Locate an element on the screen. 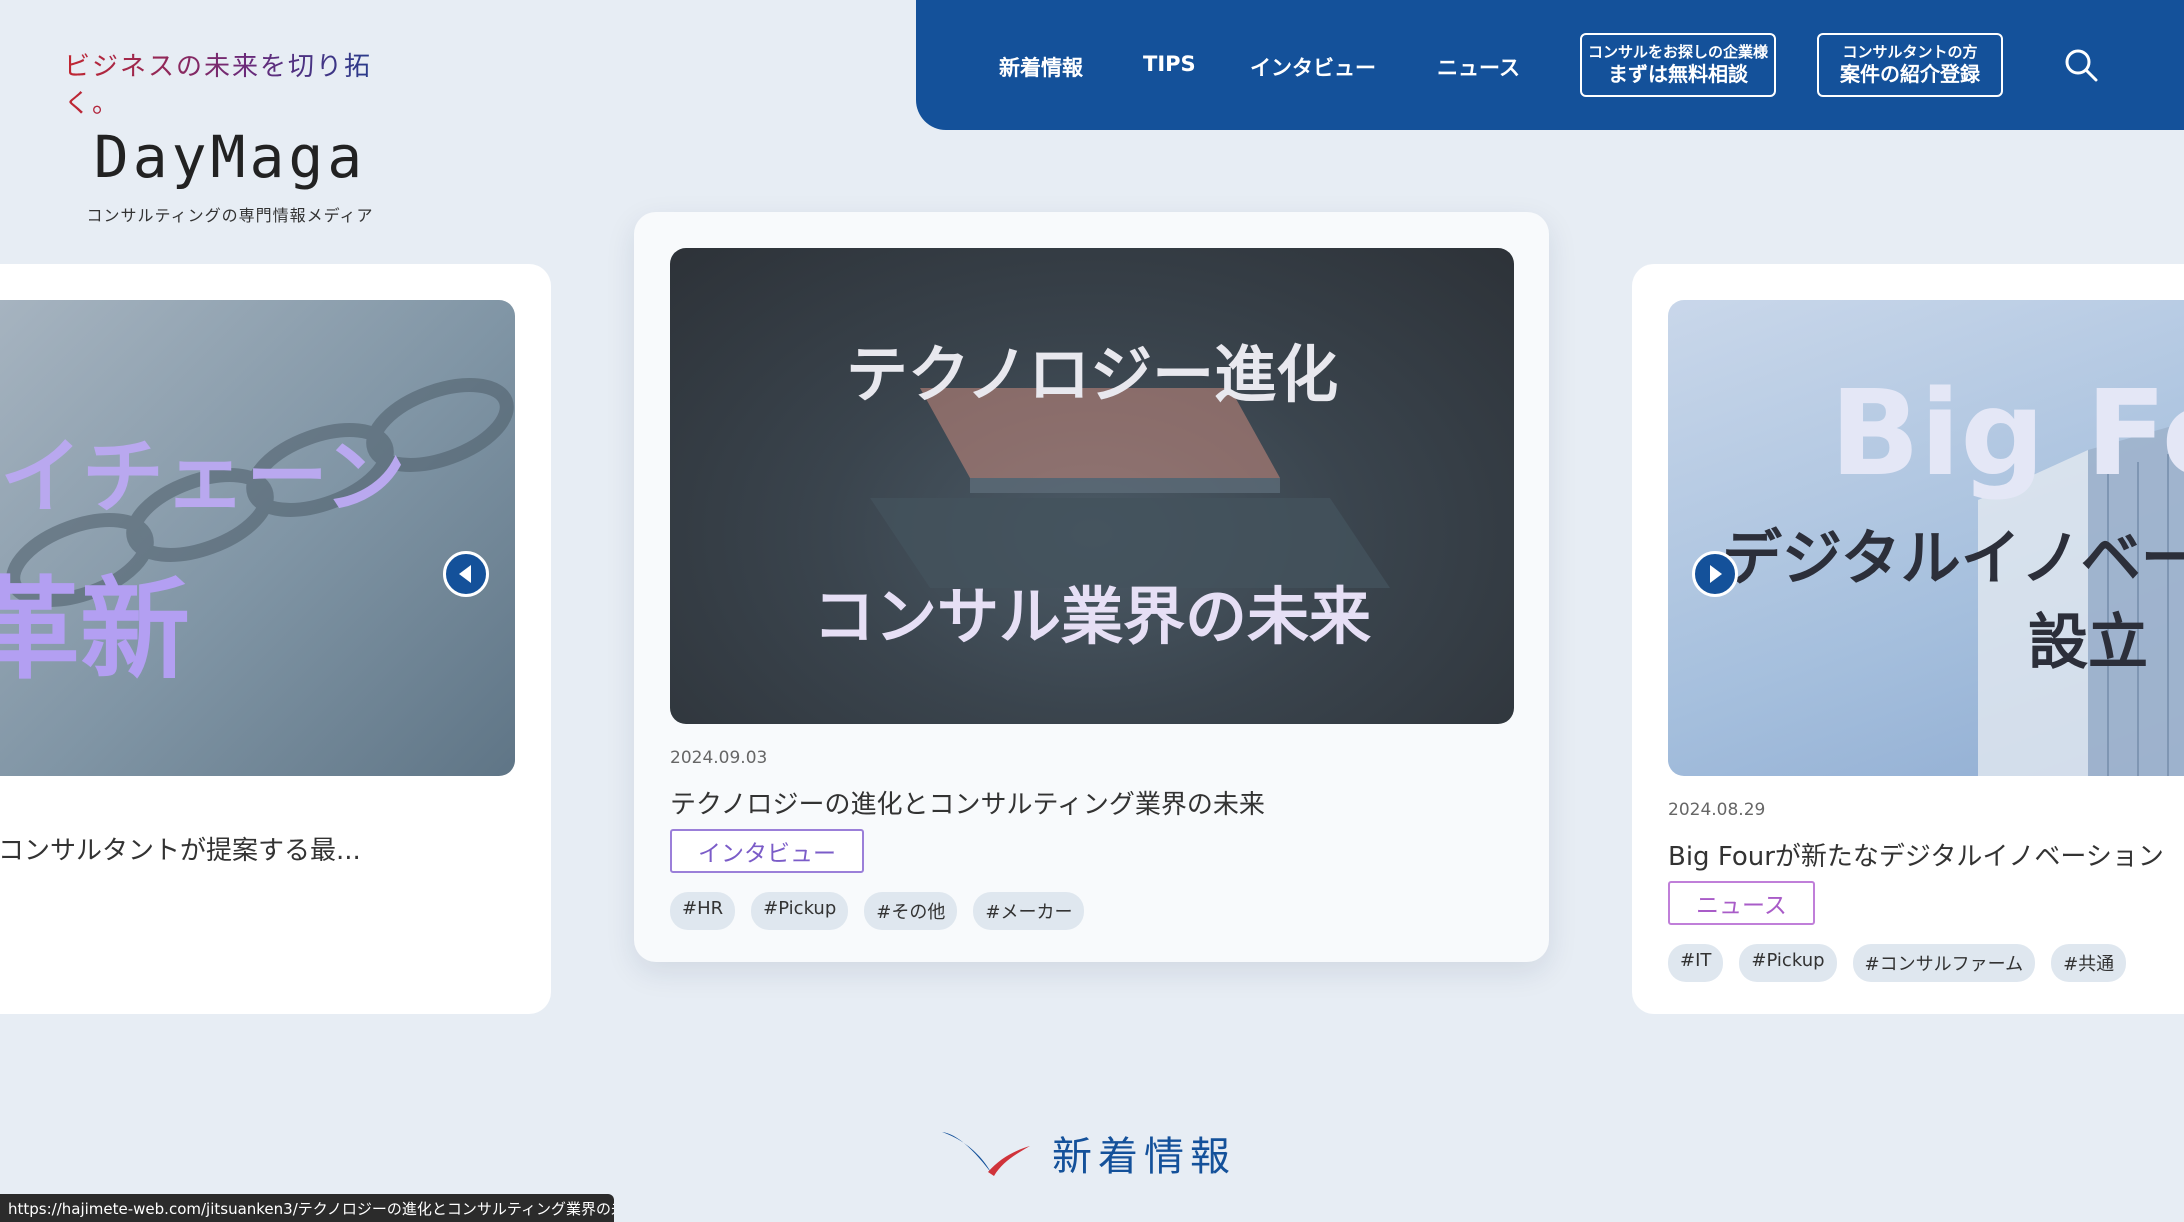 The image size is (2184, 1222). logo-name: DayMaga is located at coordinates (230, 157).